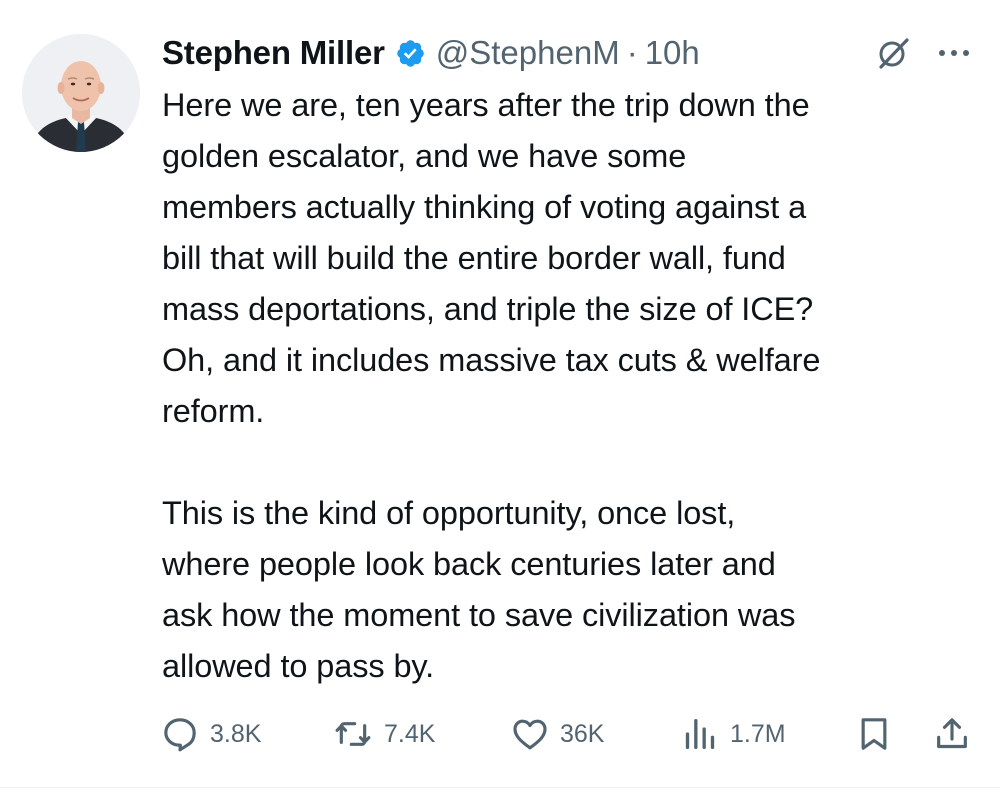  I want to click on action-bar: 3.8K 7.4K 36K 1.7M, so click(570, 734).